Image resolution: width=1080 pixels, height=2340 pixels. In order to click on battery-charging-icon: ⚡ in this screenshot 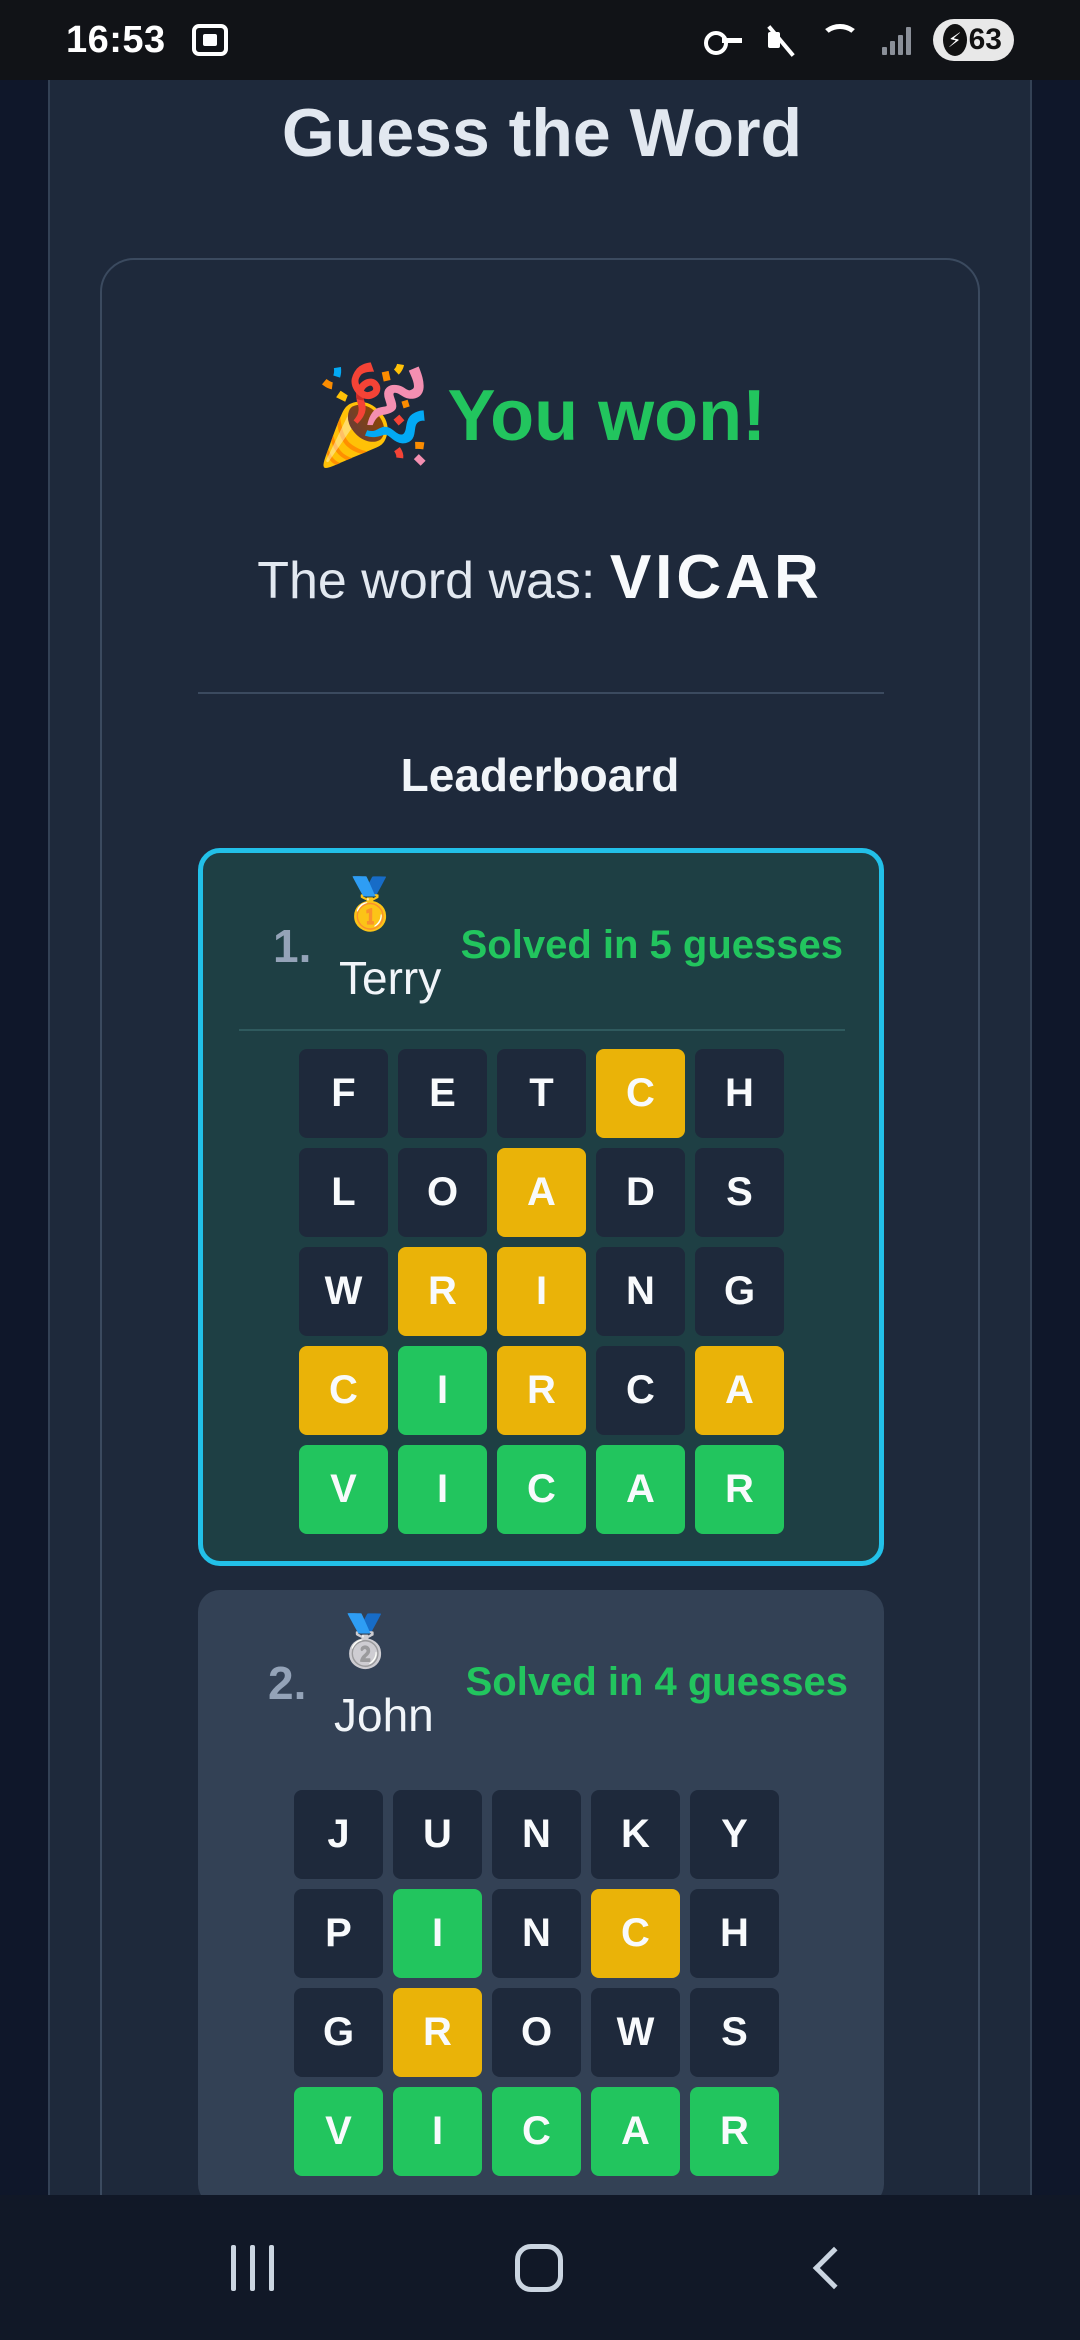, I will do `click(954, 40)`.